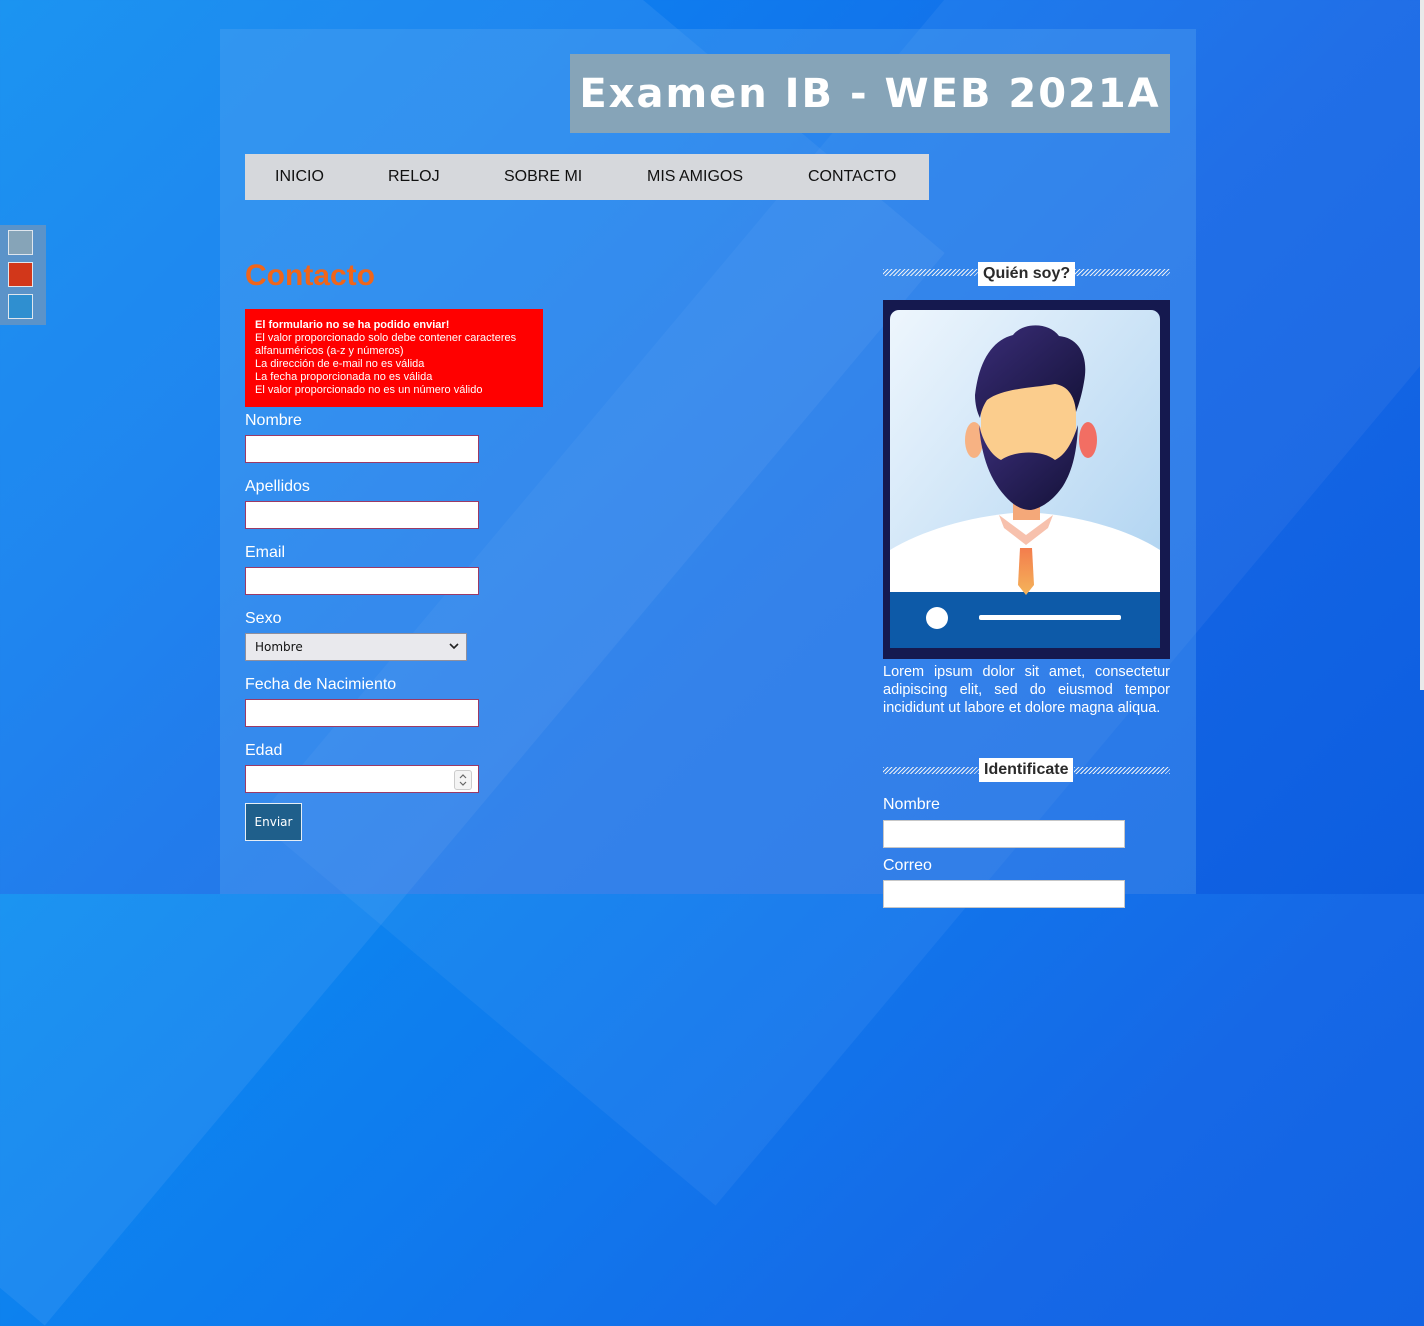 The width and height of the screenshot is (1424, 1326). What do you see at coordinates (299, 177) in the screenshot?
I see `nav-item-inicio: INICIO` at bounding box center [299, 177].